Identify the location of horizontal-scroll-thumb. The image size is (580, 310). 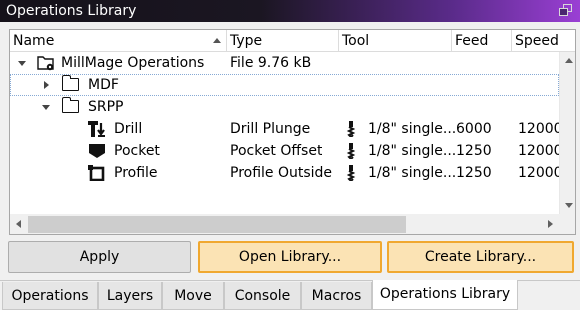
(217, 224).